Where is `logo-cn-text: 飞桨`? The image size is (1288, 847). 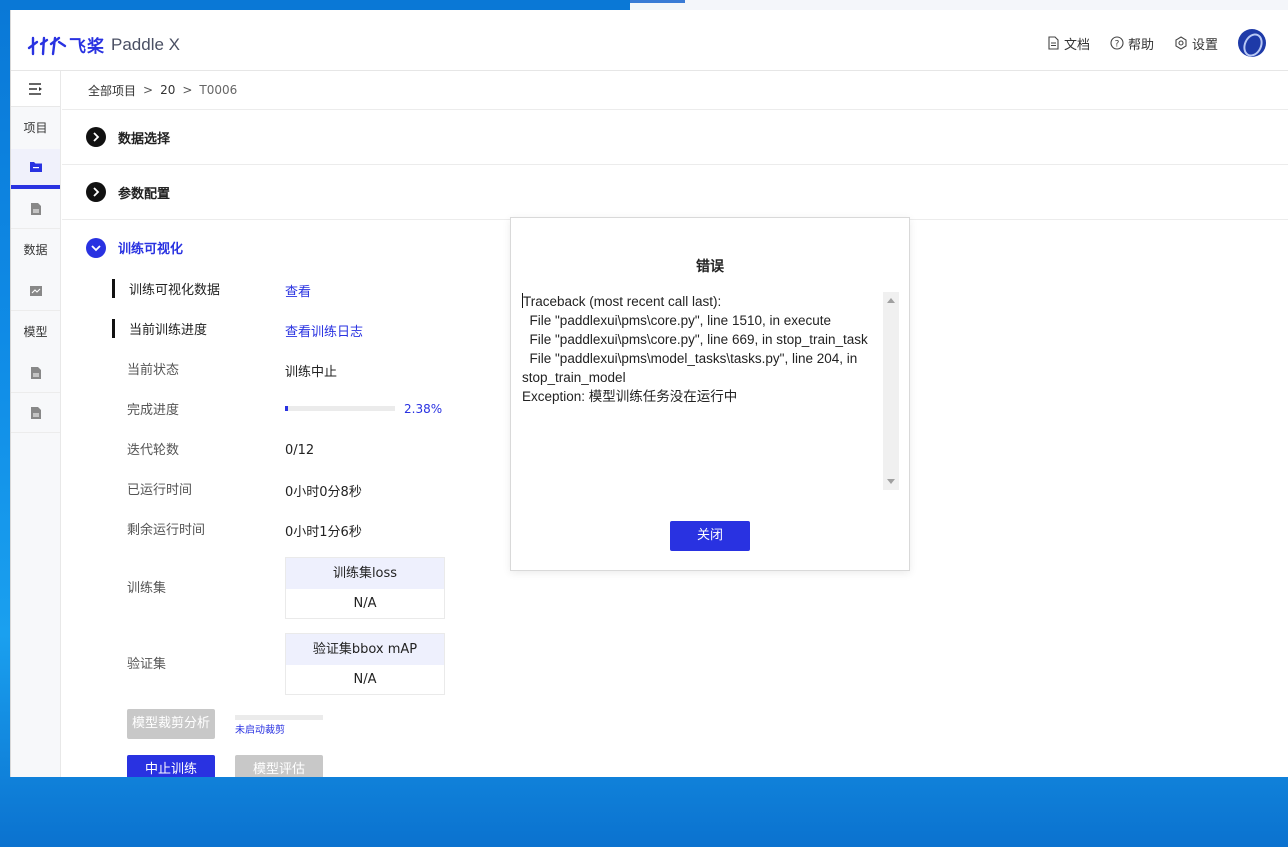
logo-cn-text: 飞桨 is located at coordinates (87, 47).